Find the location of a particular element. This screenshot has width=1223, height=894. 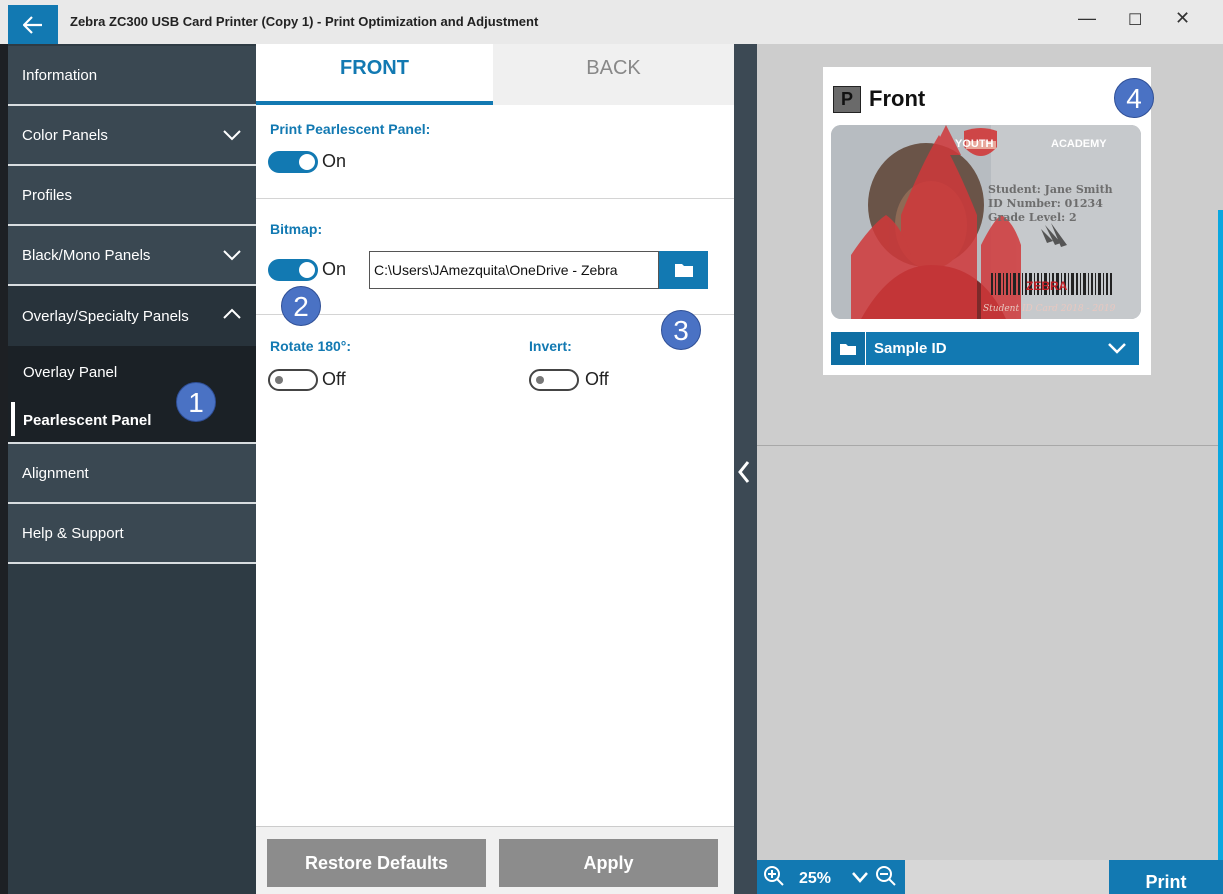

zoom-control: 25% is located at coordinates (831, 877).